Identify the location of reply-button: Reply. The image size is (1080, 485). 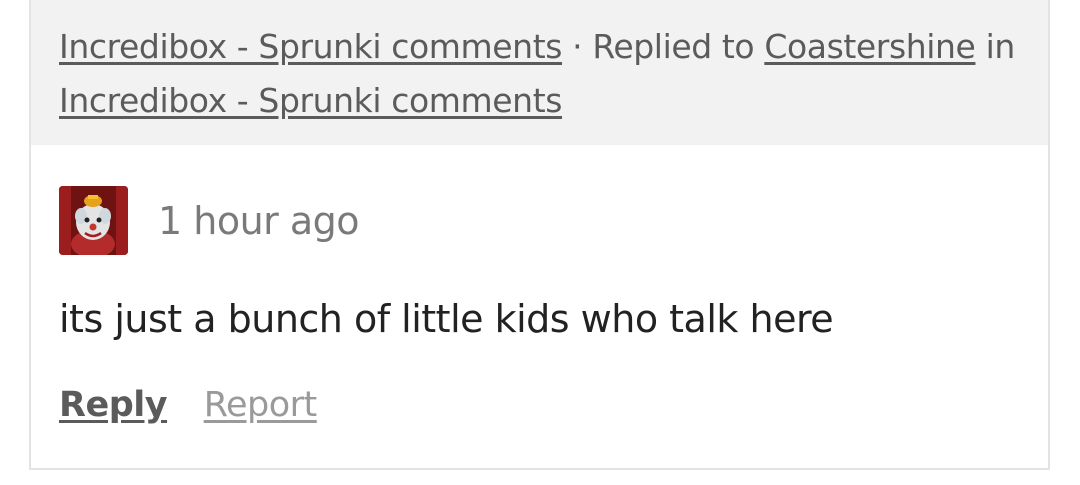
(113, 405).